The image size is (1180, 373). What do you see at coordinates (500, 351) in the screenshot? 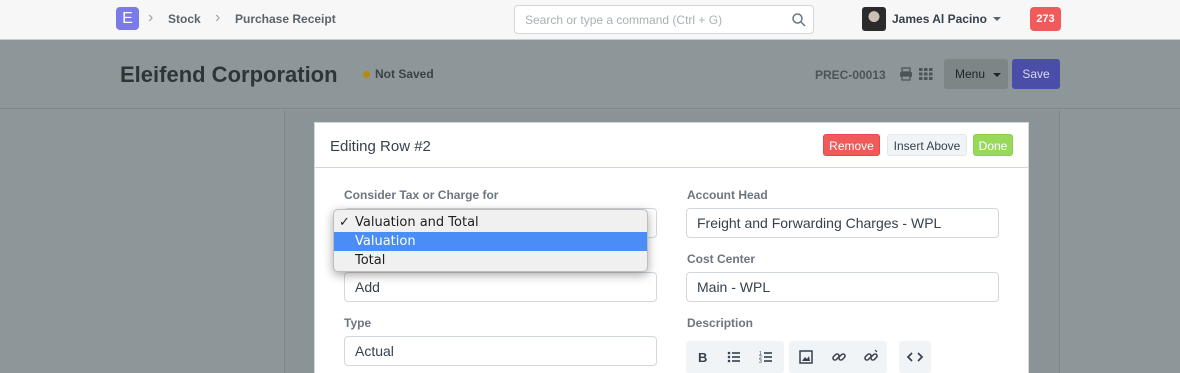
I see `type-select: Actual` at bounding box center [500, 351].